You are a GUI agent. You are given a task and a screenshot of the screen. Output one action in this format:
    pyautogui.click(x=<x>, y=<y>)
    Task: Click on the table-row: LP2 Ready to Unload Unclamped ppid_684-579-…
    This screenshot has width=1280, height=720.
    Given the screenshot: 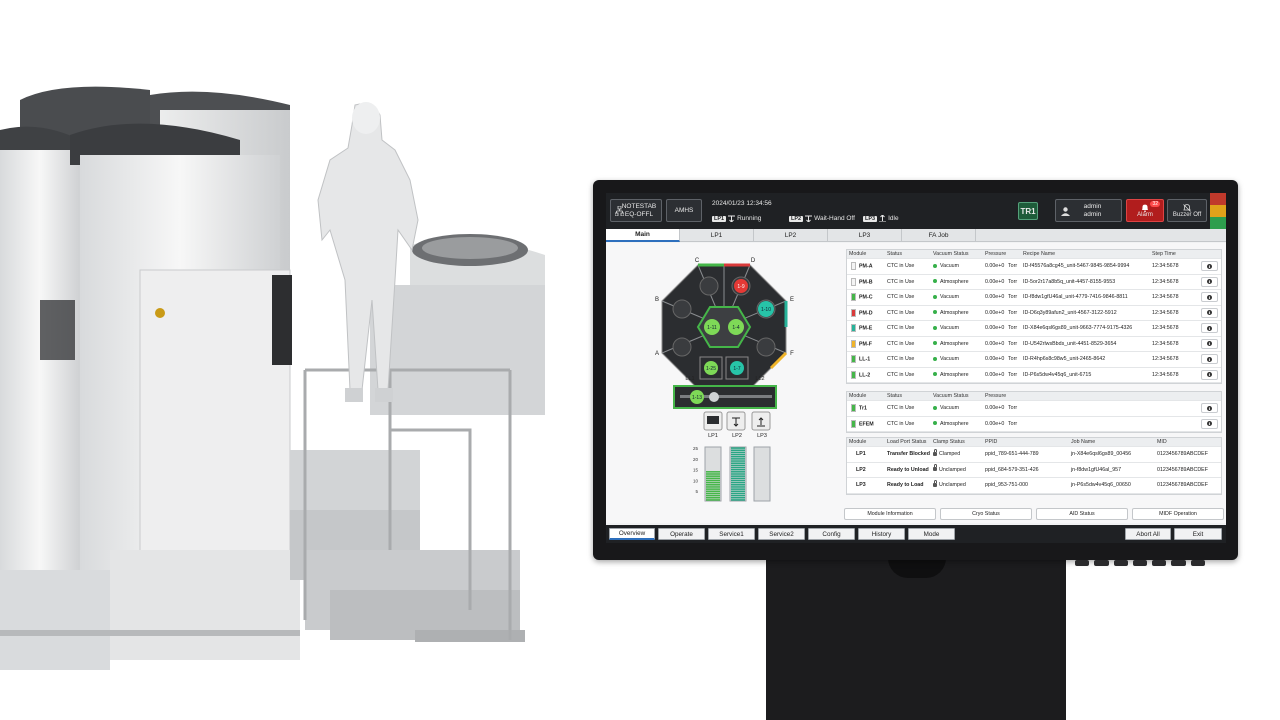 What is the action you would take?
    pyautogui.click(x=1034, y=470)
    